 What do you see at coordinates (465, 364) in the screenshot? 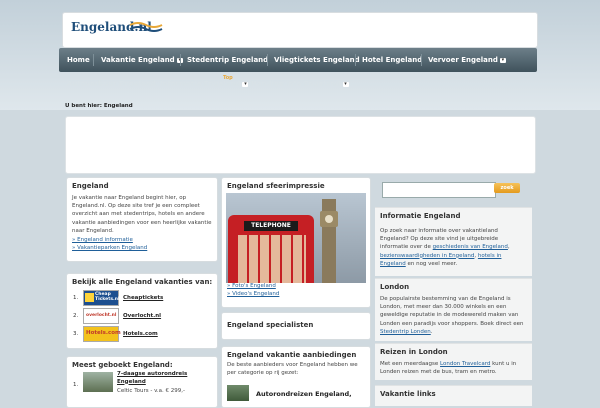
I see `travelcard-link: London Travelcard` at bounding box center [465, 364].